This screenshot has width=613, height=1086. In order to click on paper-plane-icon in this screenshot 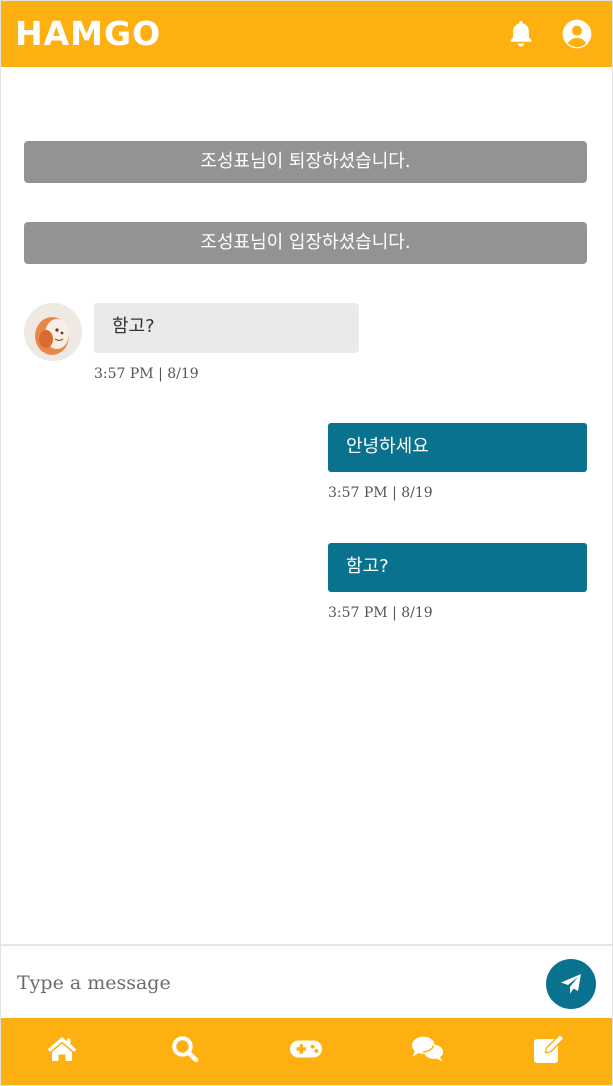, I will do `click(571, 984)`.